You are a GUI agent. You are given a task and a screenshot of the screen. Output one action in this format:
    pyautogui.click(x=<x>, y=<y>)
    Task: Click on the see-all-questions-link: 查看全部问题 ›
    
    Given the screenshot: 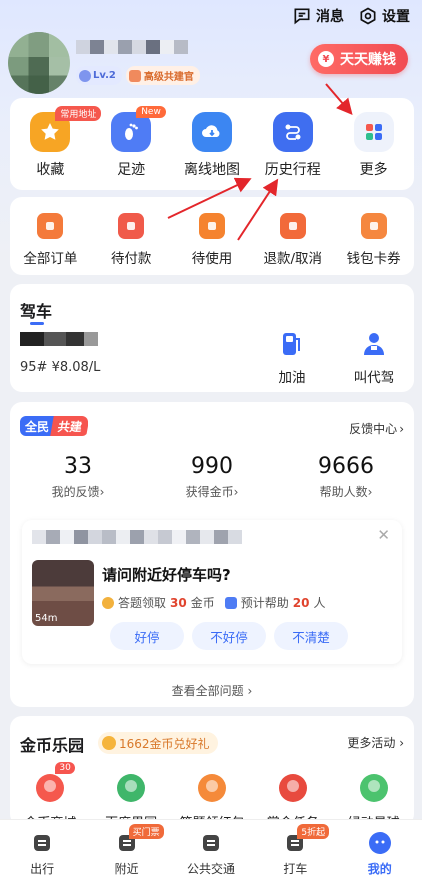 What is the action you would take?
    pyautogui.click(x=212, y=690)
    